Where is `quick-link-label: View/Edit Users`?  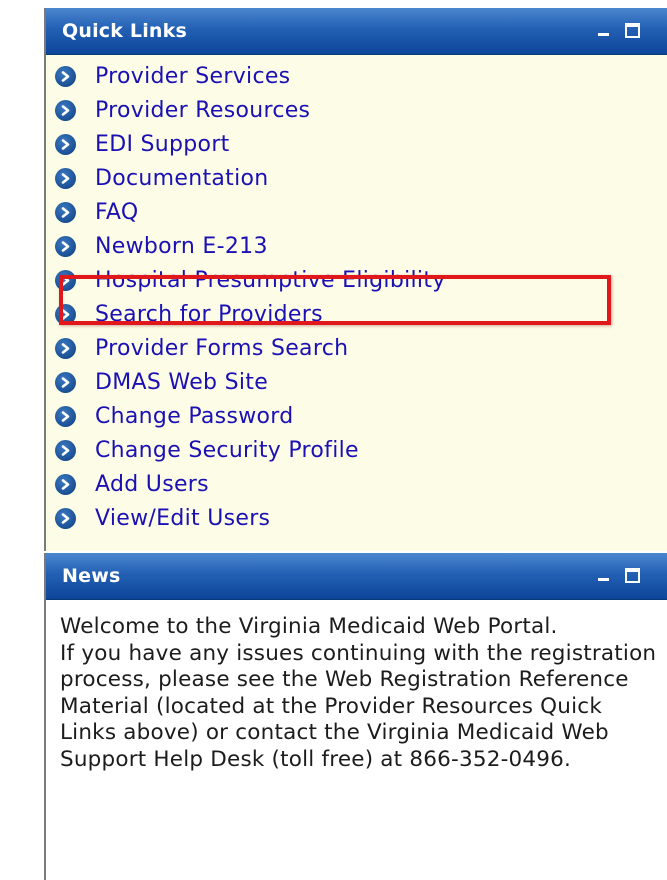 quick-link-label: View/Edit Users is located at coordinates (182, 518).